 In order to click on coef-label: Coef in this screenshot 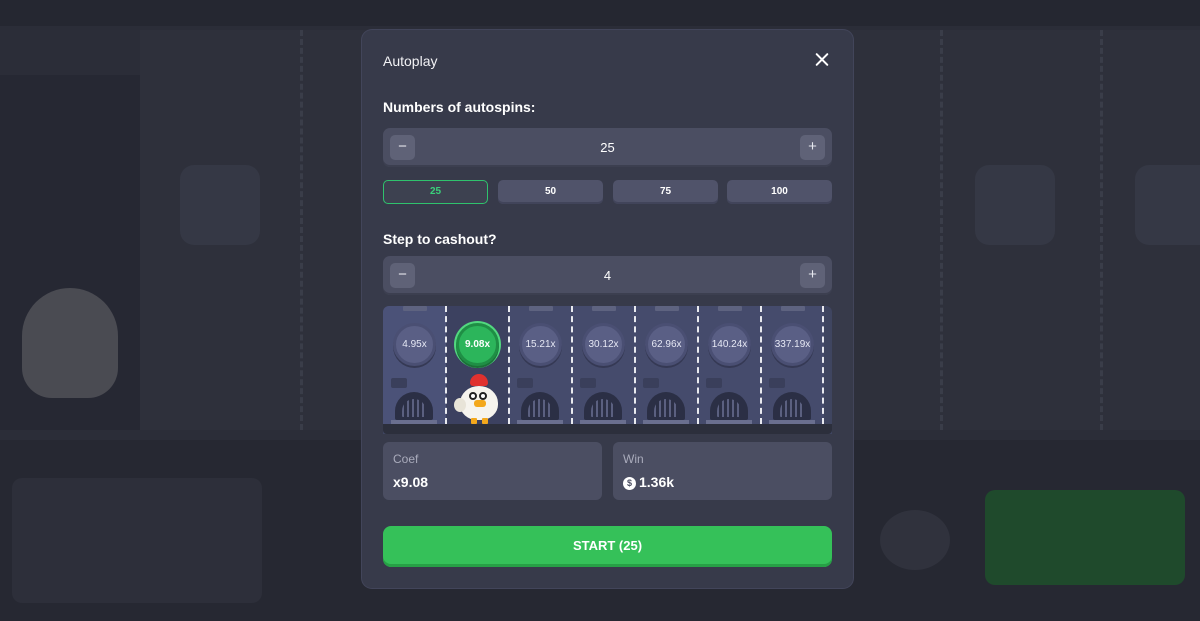, I will do `click(406, 459)`.